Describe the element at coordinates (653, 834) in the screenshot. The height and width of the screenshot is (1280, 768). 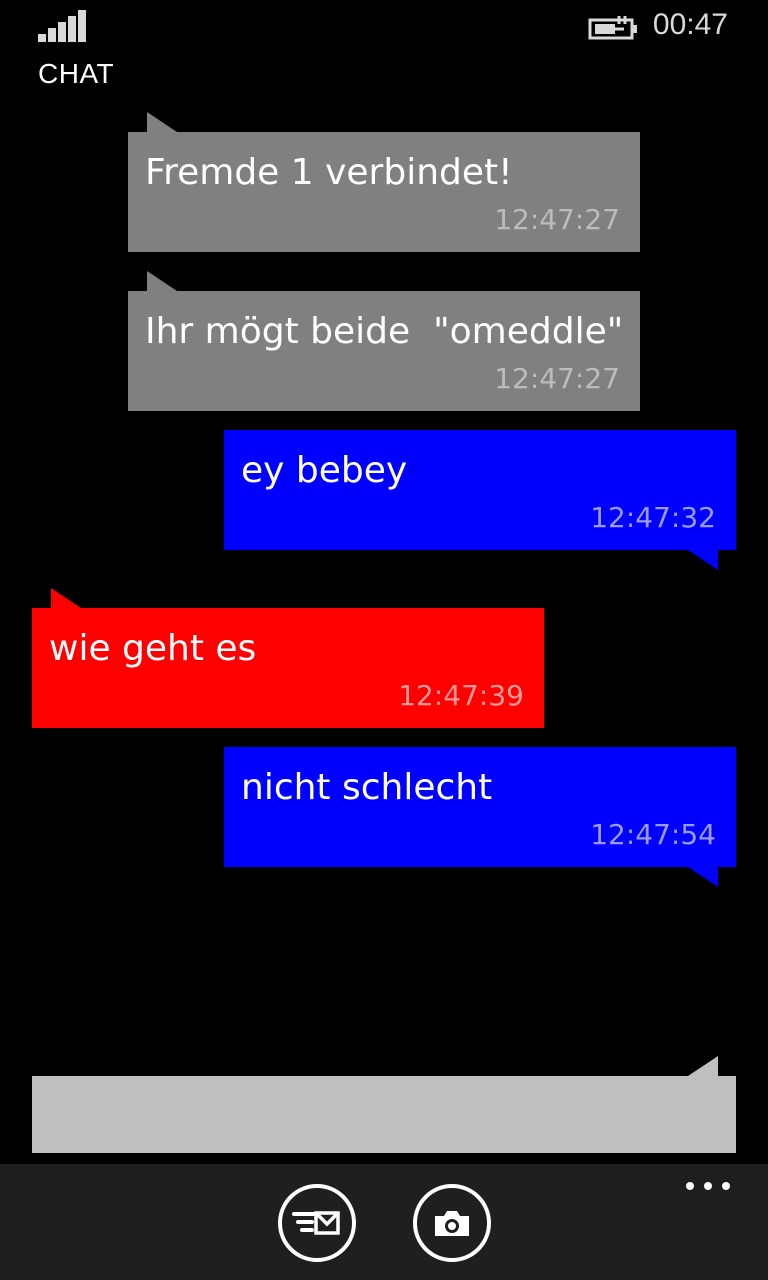
I see `message-time: 12:47:54` at that location.